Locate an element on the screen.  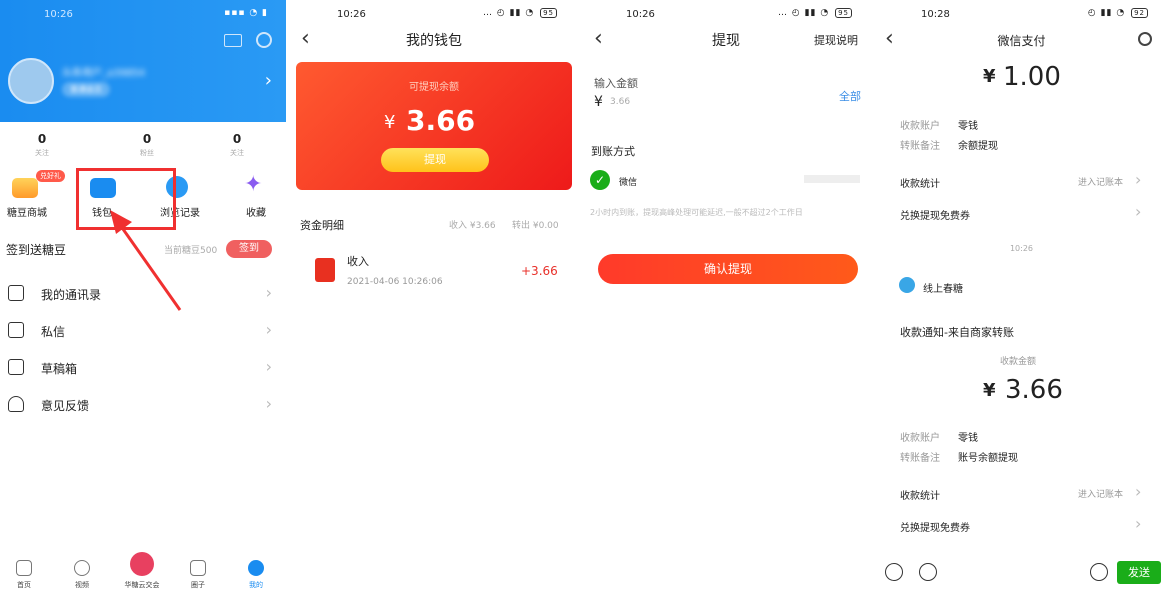
signin-button: 签到 is located at coordinates (249, 249).